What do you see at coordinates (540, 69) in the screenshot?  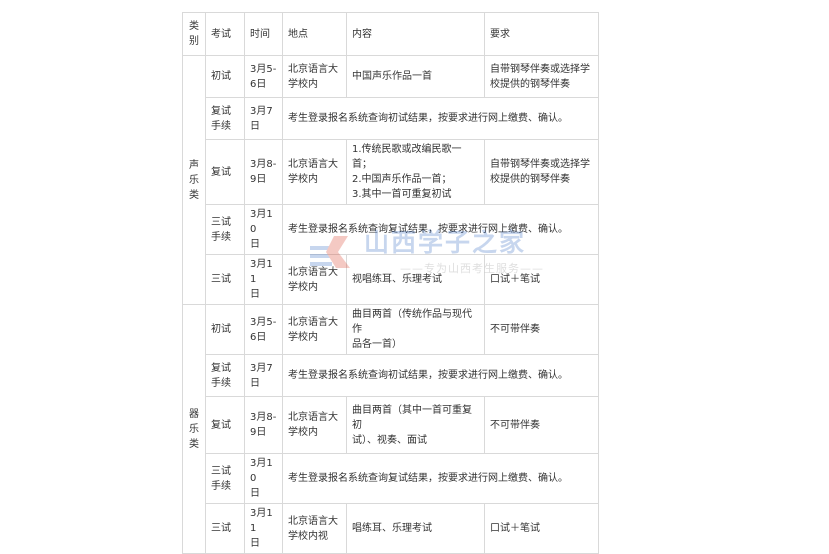 I see `requirement-cell-line: 自带钢琴伴奏或选择学` at bounding box center [540, 69].